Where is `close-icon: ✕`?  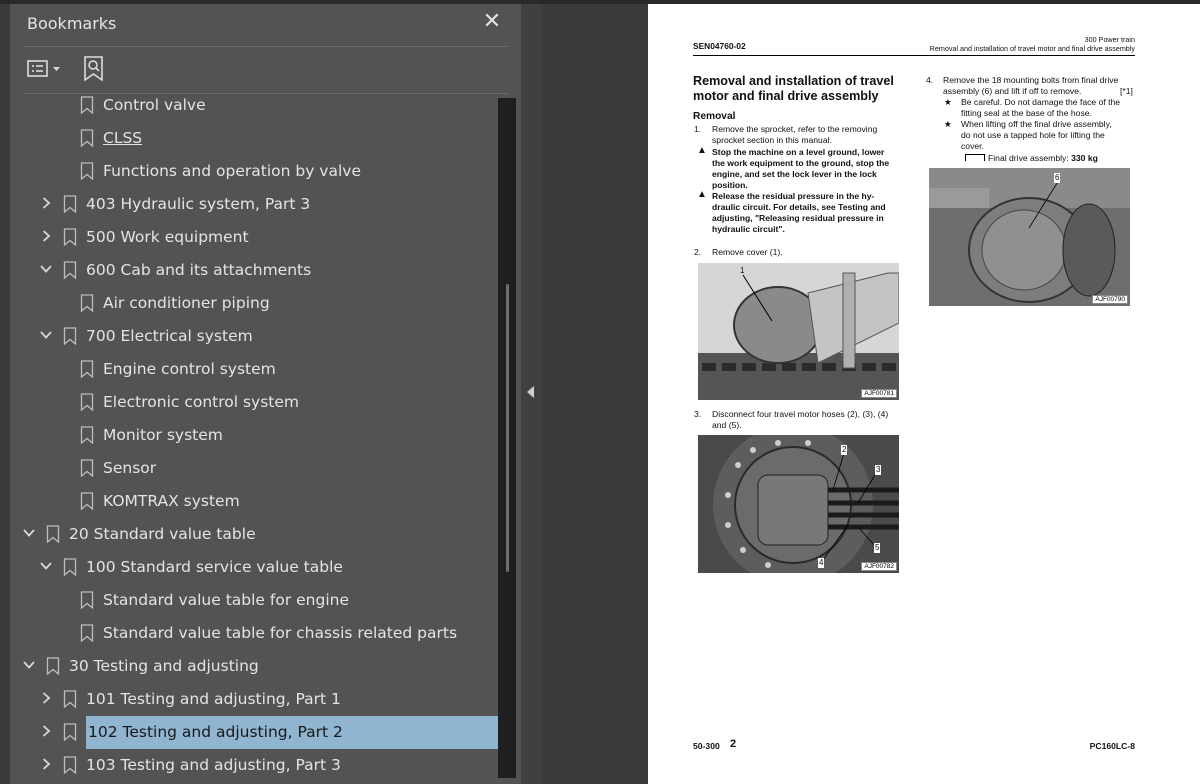 close-icon: ✕ is located at coordinates (492, 22).